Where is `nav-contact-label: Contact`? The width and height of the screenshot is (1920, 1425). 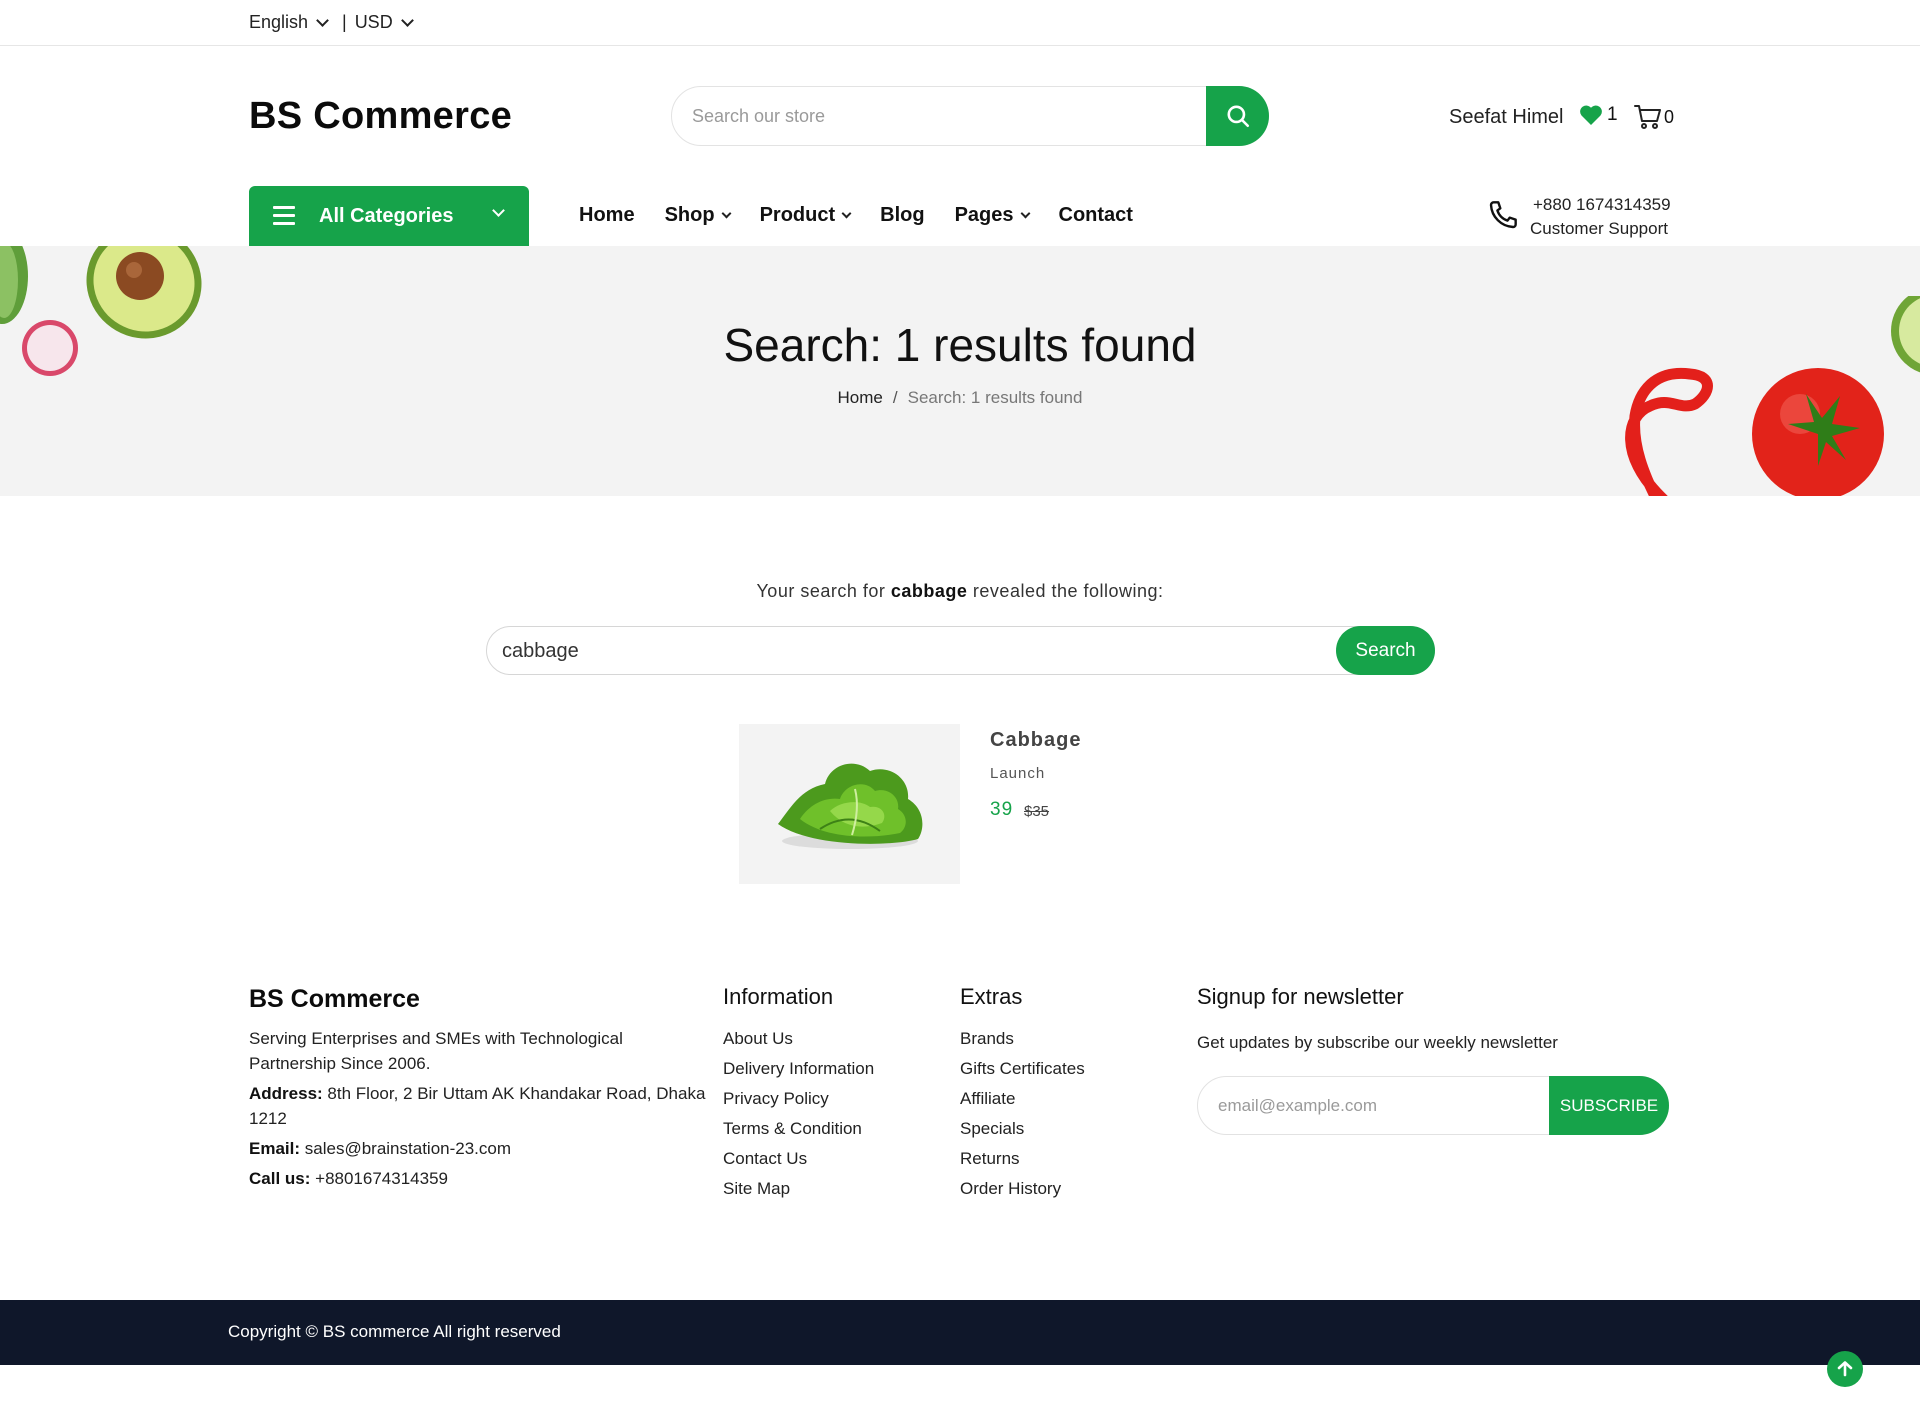 nav-contact-label: Contact is located at coordinates (1095, 215).